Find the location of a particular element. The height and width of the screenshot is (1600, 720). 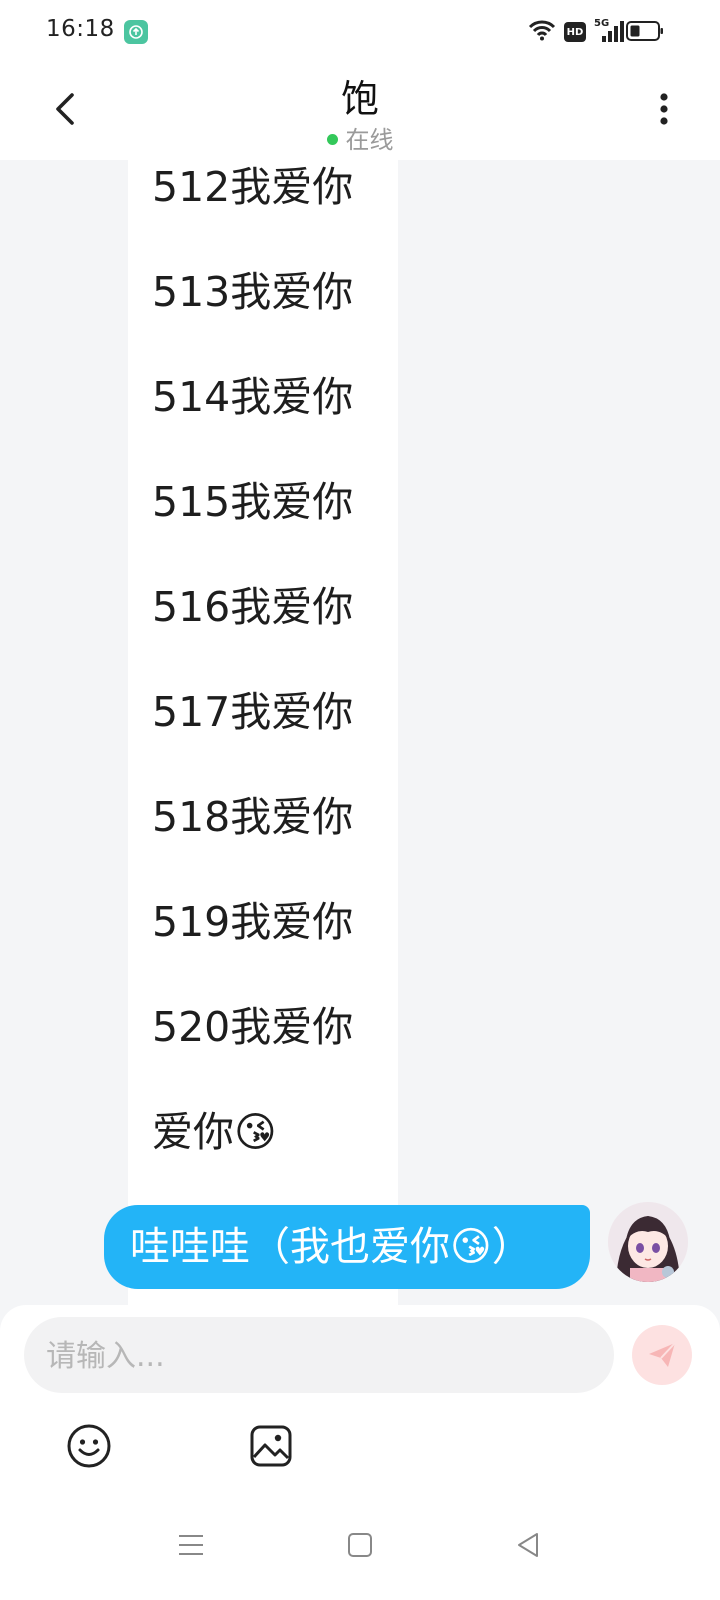

chat-header: 饱 在线 is located at coordinates (360, 111).